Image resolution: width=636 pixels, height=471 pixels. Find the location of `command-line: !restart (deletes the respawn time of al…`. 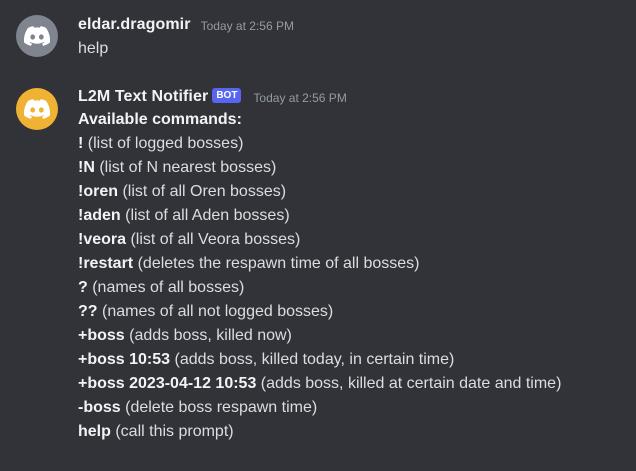

command-line: !restart (deletes the respawn time of al… is located at coordinates (352, 264).